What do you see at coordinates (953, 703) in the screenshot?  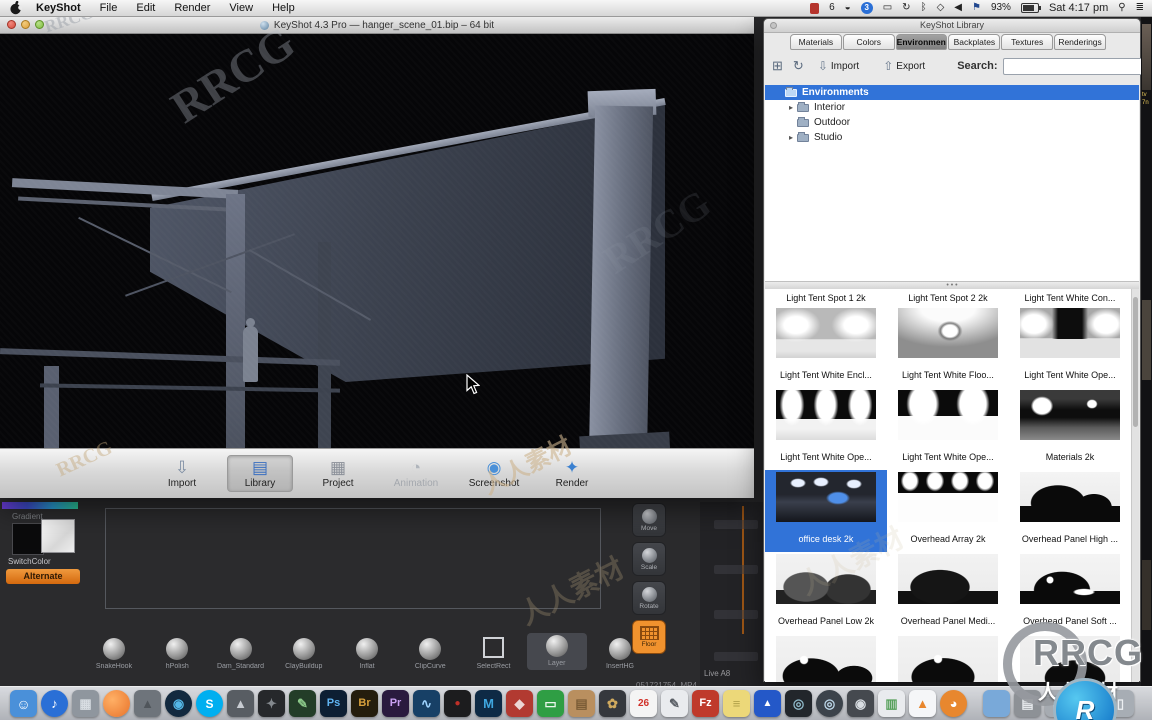 I see `dock-icon: ◕` at bounding box center [953, 703].